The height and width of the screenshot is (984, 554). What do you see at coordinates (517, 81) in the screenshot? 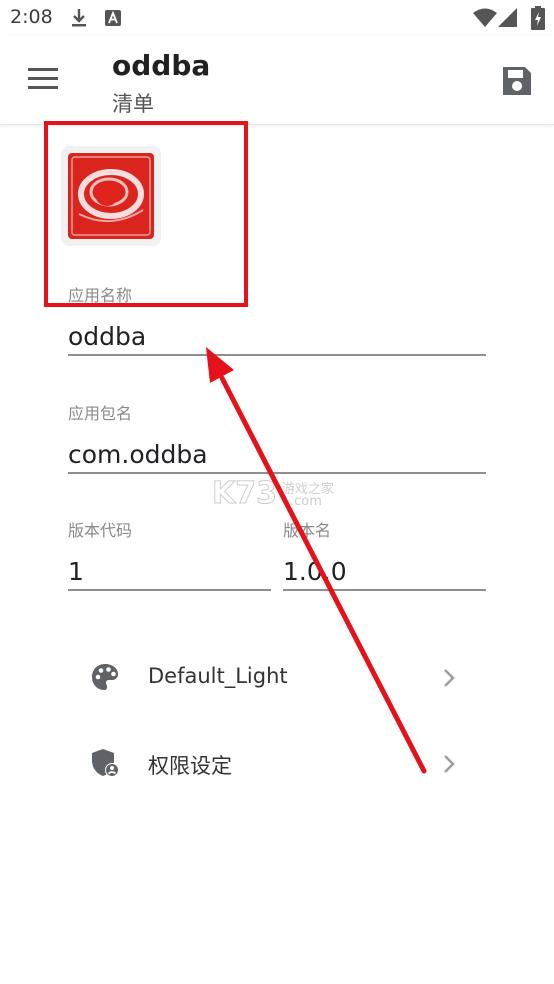
I see `save-icon` at bounding box center [517, 81].